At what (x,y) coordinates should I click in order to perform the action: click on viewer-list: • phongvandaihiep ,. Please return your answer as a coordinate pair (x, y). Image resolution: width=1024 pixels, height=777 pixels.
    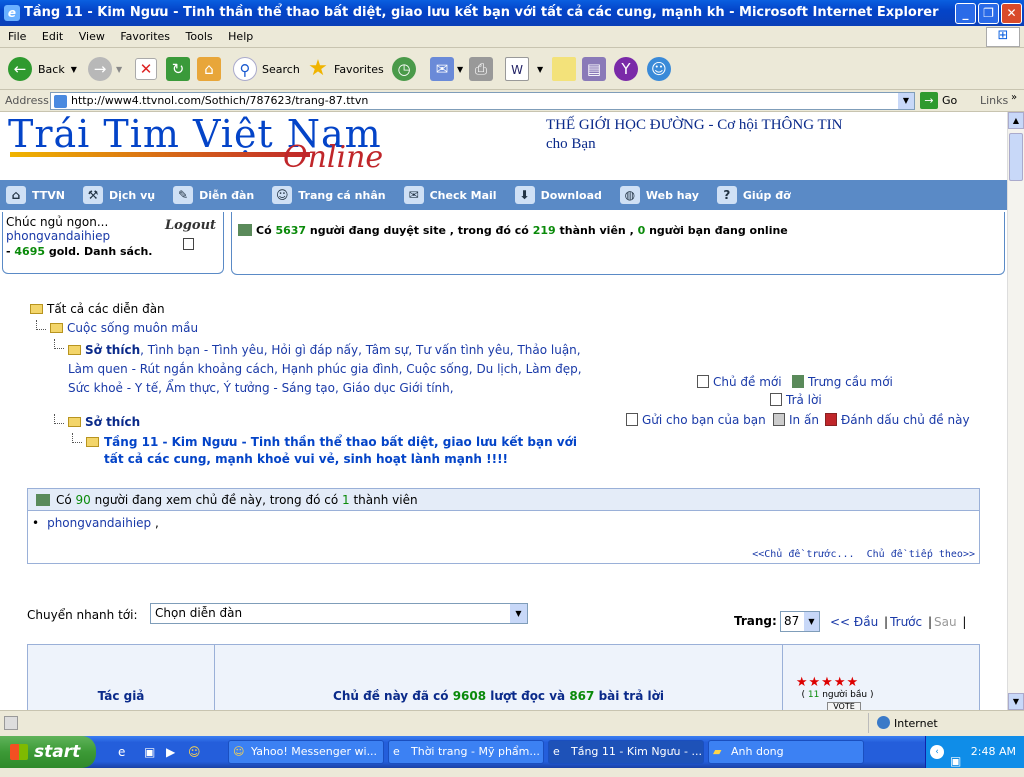
    Looking at the image, I should click on (95, 523).